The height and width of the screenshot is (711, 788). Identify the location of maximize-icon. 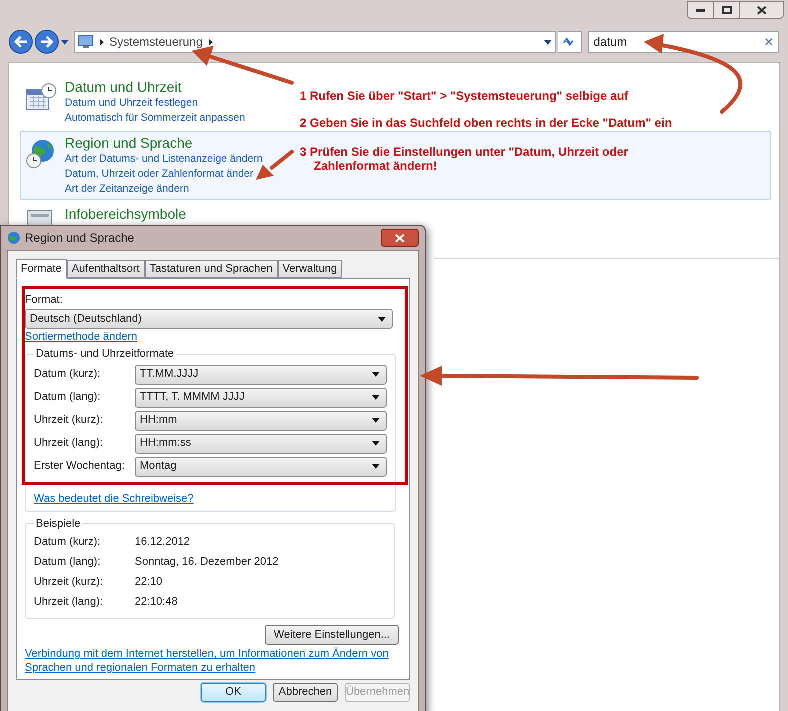
(727, 10).